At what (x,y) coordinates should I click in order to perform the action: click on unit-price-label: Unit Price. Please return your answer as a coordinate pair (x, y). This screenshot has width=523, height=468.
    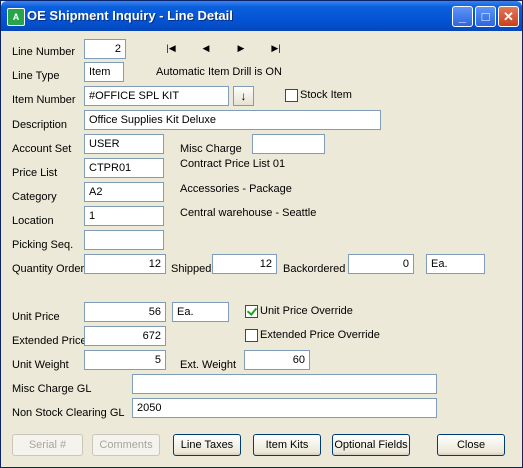
    Looking at the image, I should click on (36, 317).